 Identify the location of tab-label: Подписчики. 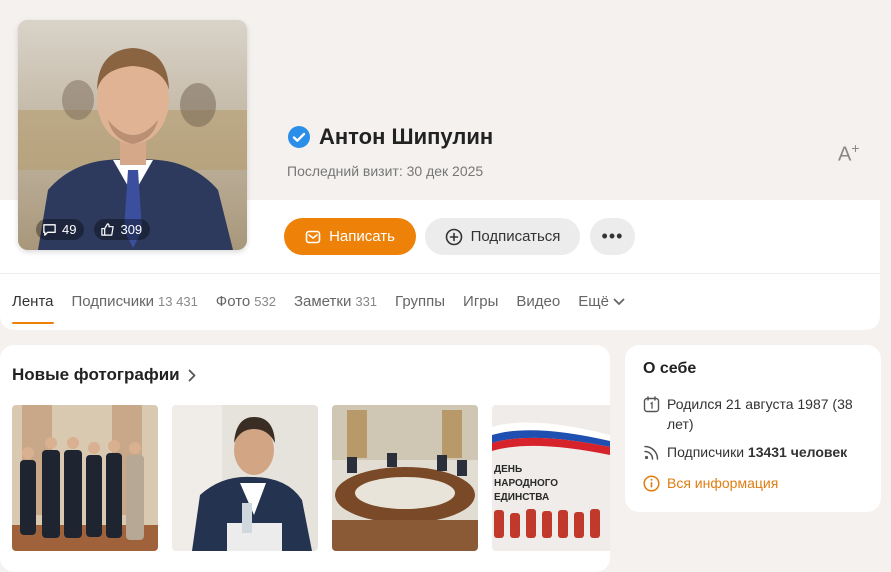
(113, 301).